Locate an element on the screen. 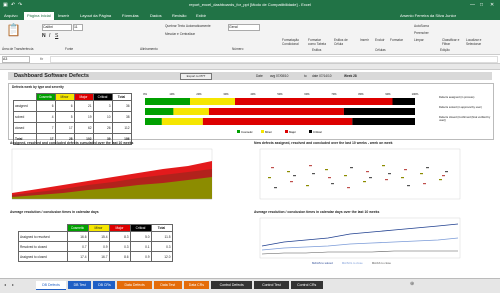 Image resolution: width=500 pixels, height=293 pixels. sort-filter-button: Classificar e Filtrar is located at coordinates (453, 42).